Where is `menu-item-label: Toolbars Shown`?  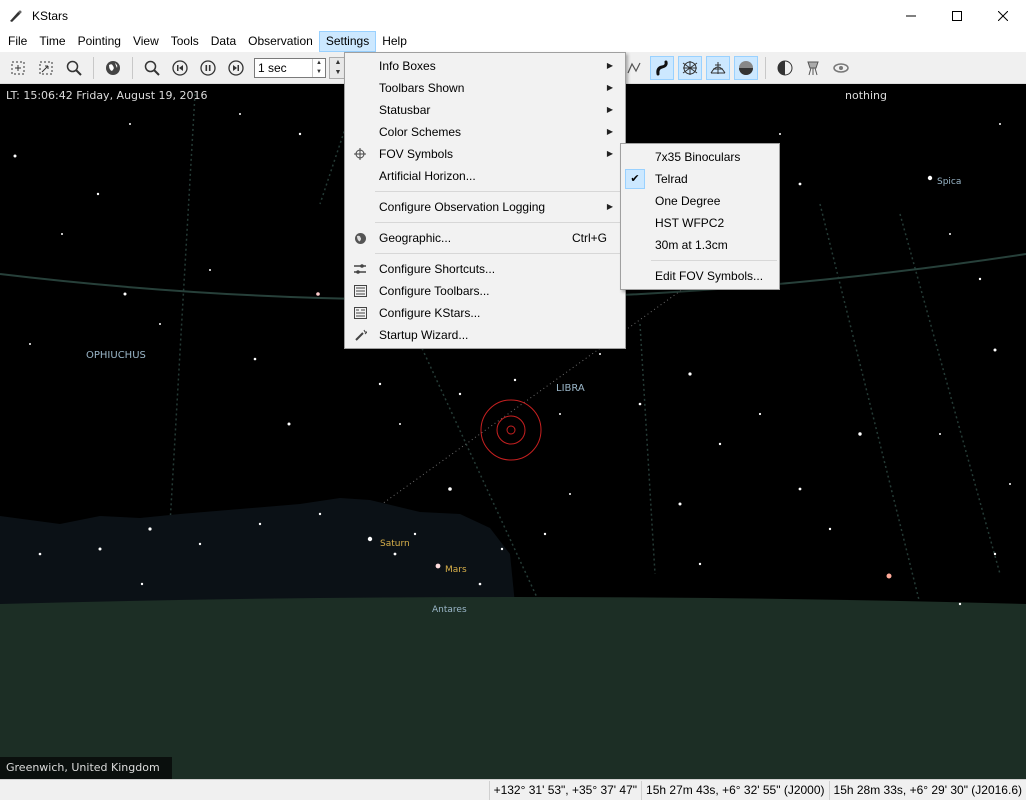
menu-item-label: Toolbars Shown is located at coordinates (422, 88).